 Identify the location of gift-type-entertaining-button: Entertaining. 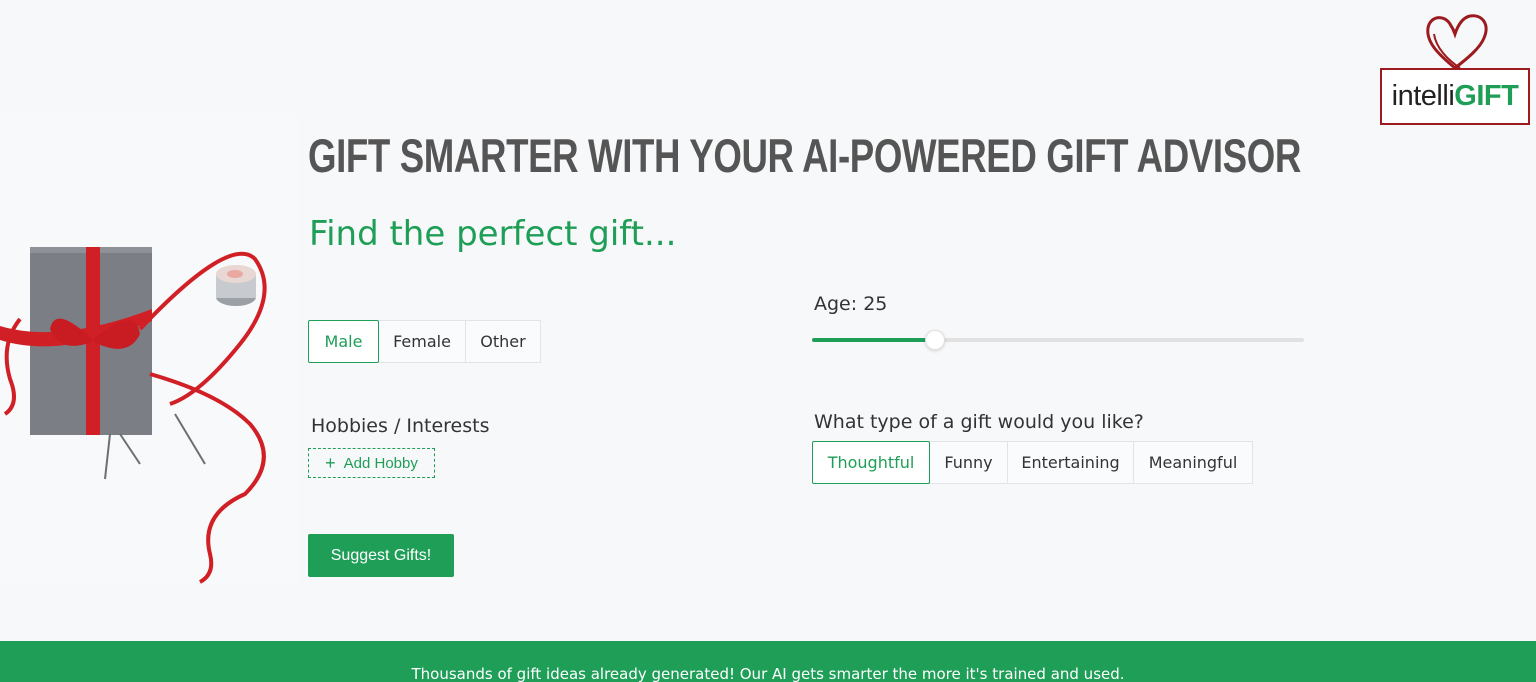
(1070, 462).